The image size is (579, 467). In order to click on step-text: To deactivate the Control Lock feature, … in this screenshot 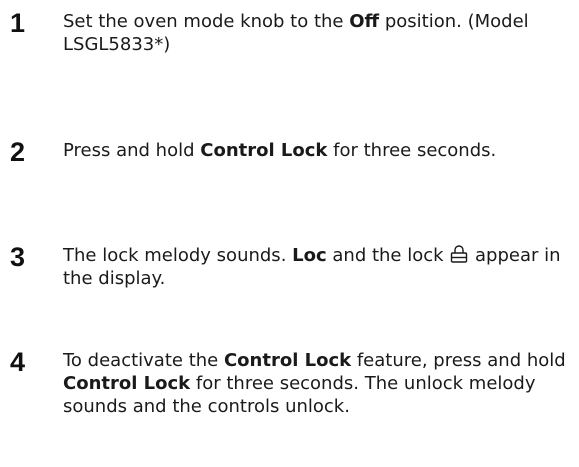, I will do `click(315, 383)`.